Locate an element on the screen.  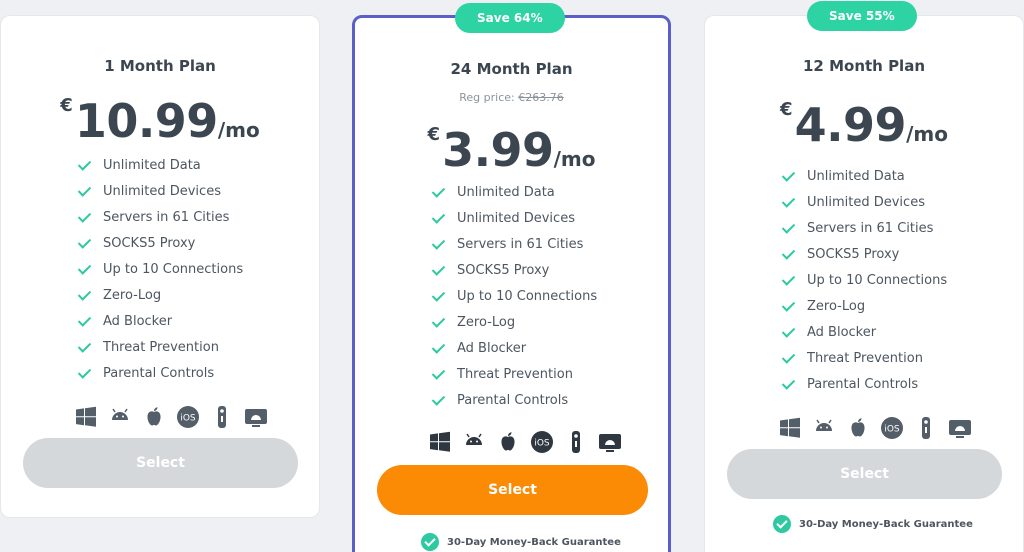
plan-price: €10.99/mo is located at coordinates (160, 121).